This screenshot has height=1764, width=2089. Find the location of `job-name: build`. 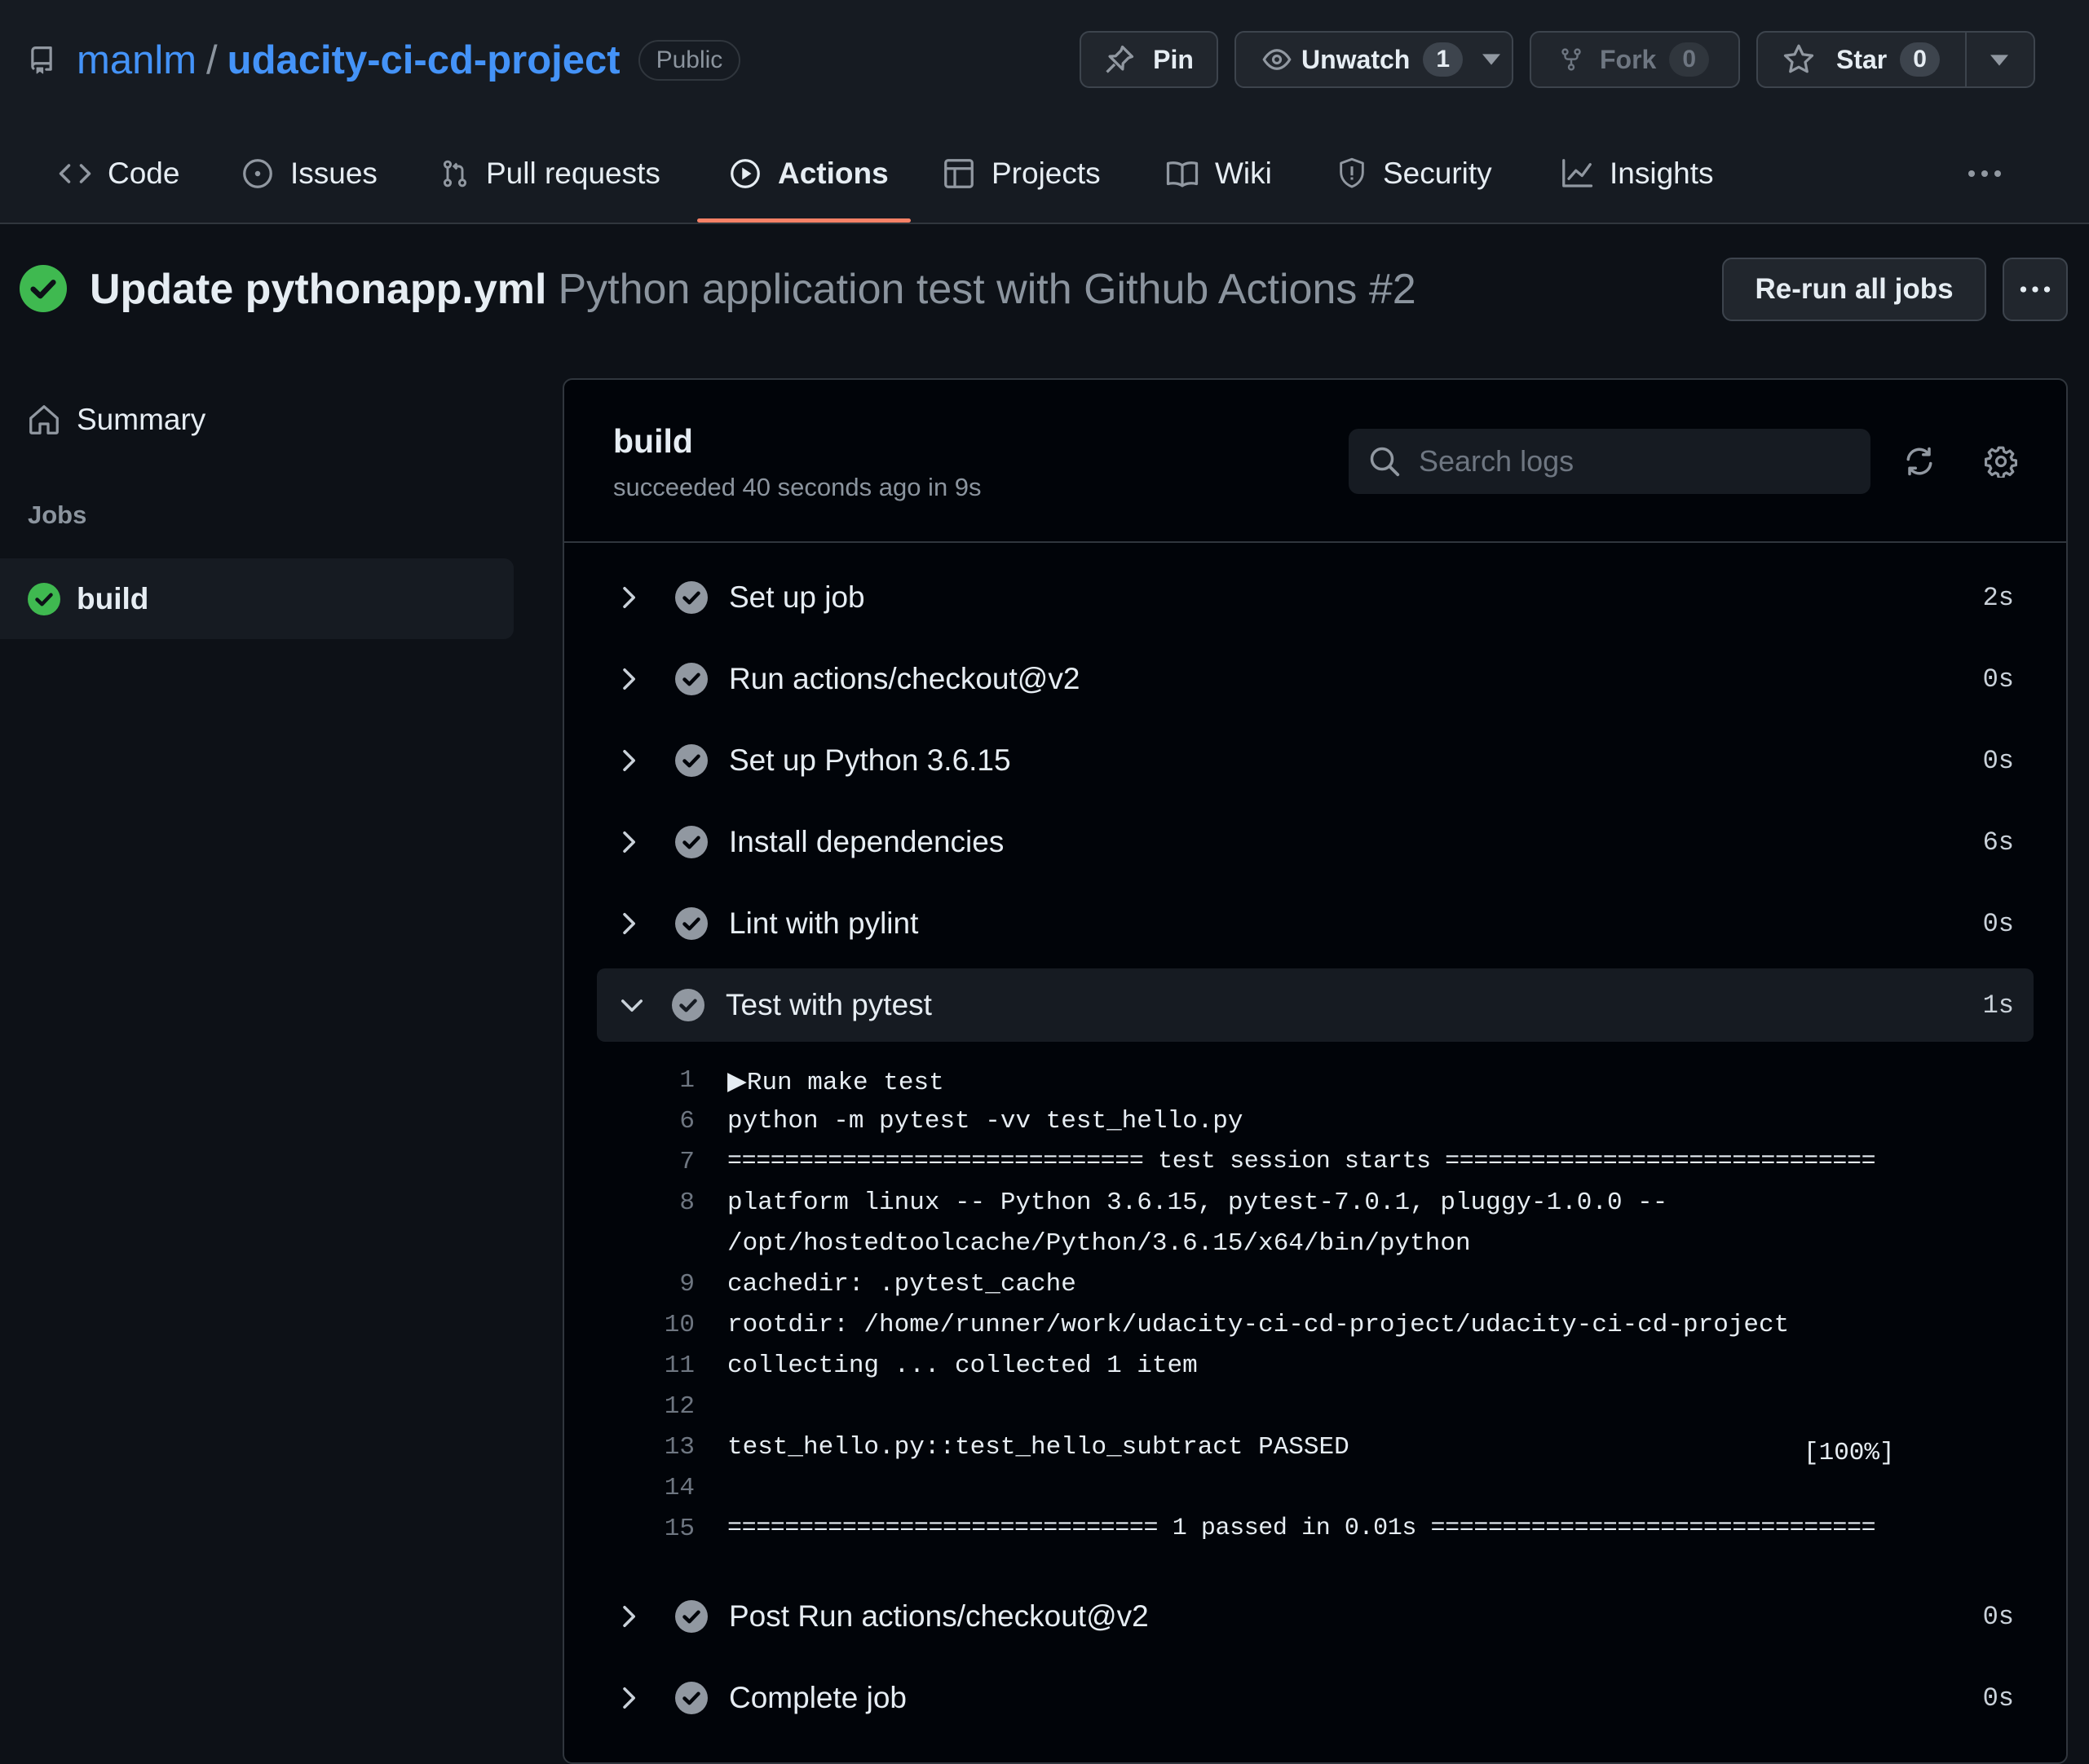

job-name: build is located at coordinates (653, 441).